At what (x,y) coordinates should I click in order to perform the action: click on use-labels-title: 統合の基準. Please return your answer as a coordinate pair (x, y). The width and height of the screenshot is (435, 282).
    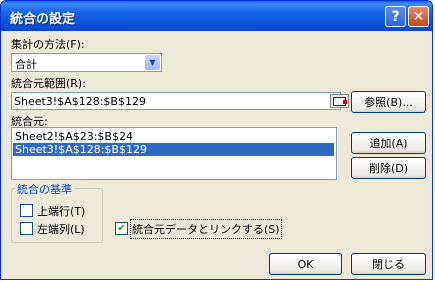
    Looking at the image, I should click on (44, 189).